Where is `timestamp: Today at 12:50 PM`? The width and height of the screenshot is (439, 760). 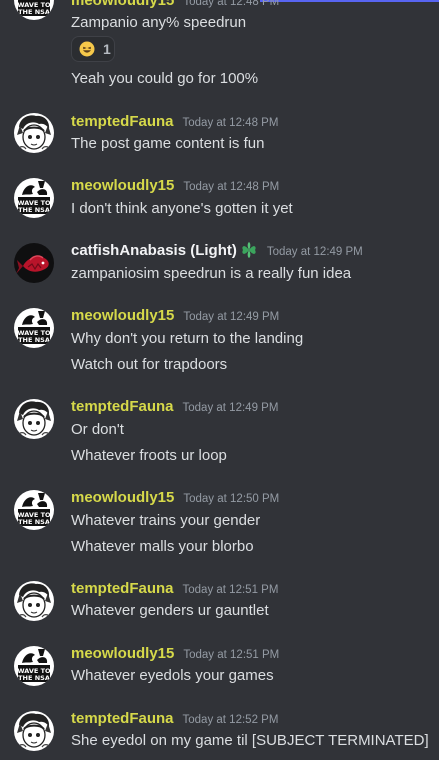 timestamp: Today at 12:50 PM is located at coordinates (231, 499).